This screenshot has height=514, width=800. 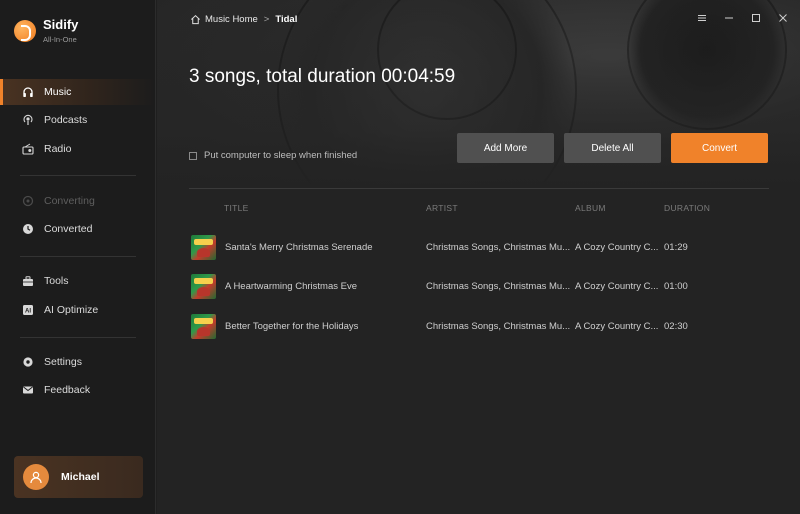 I want to click on breadcrumb-home: Music Home, so click(x=231, y=19).